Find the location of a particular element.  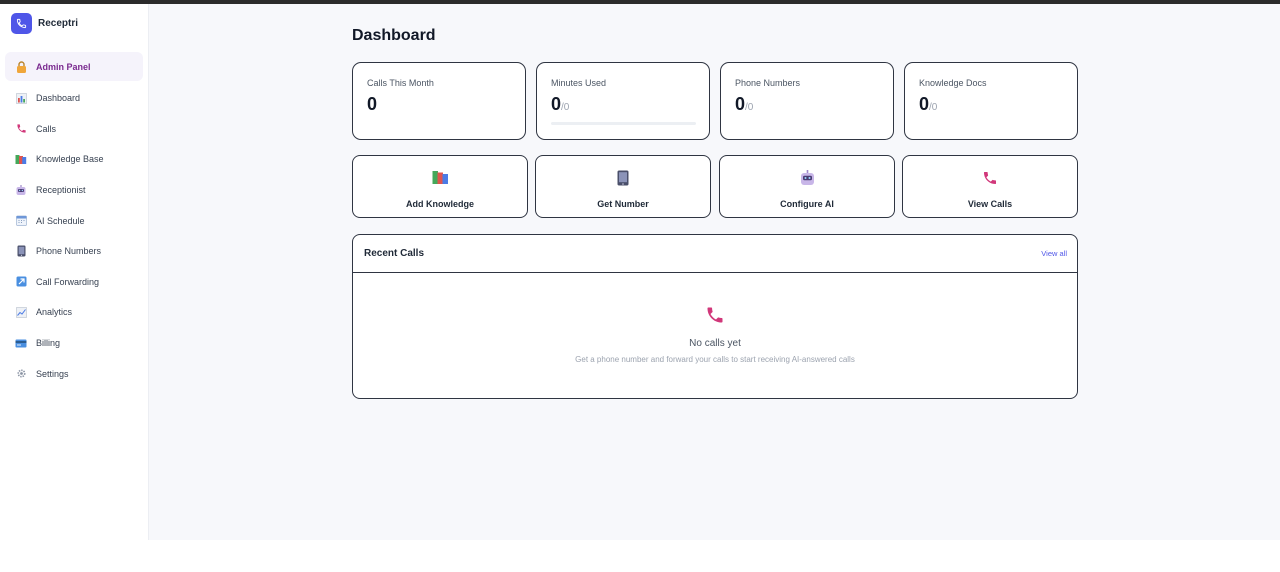

view-calls-button: View Calls is located at coordinates (990, 186).